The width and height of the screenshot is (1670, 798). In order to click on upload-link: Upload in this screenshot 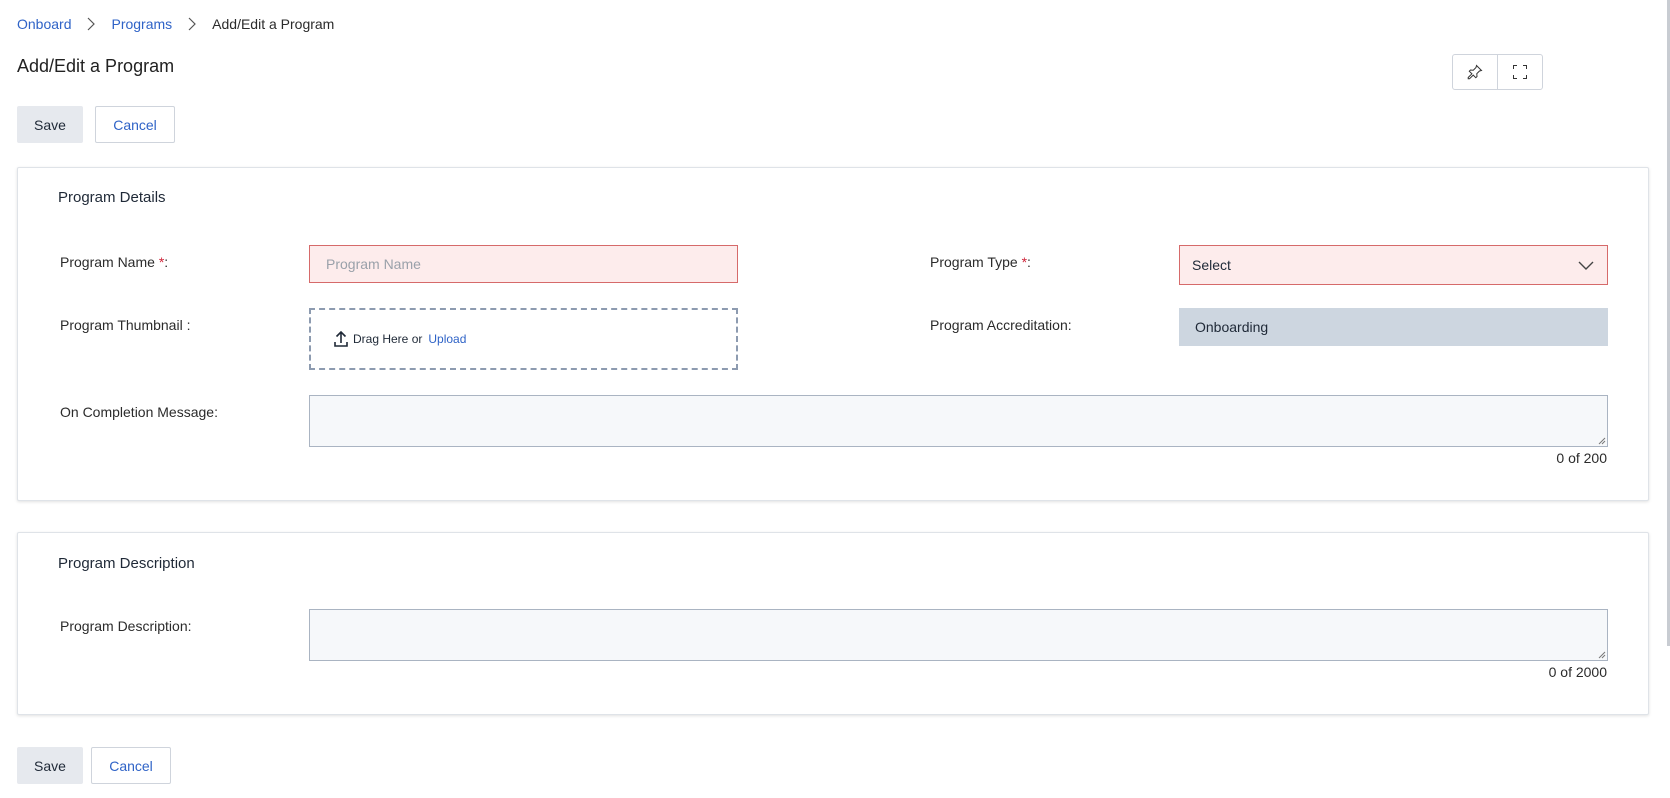, I will do `click(447, 339)`.